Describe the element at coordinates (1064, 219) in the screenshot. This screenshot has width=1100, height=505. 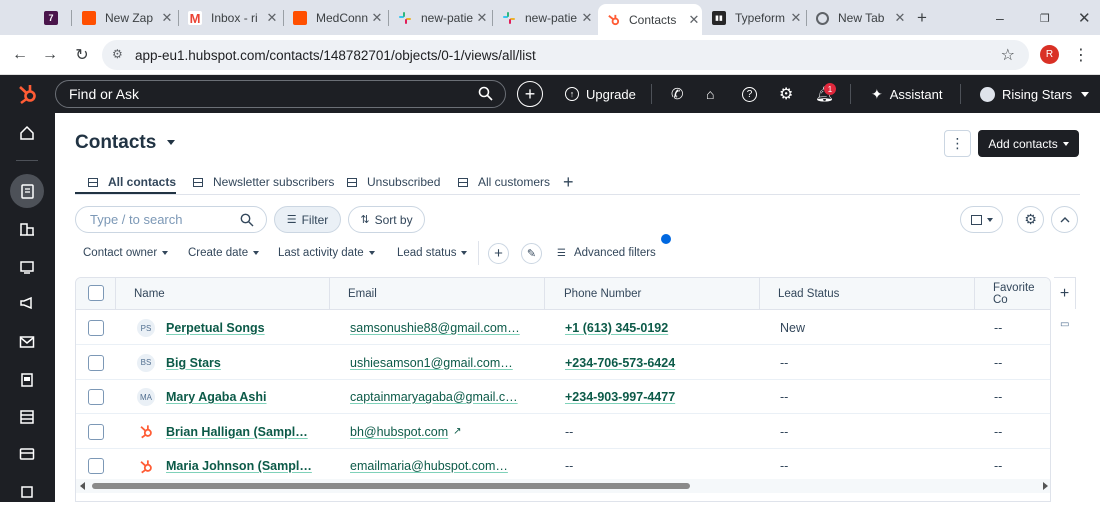
I see `collapse-chevron-up-icon` at that location.